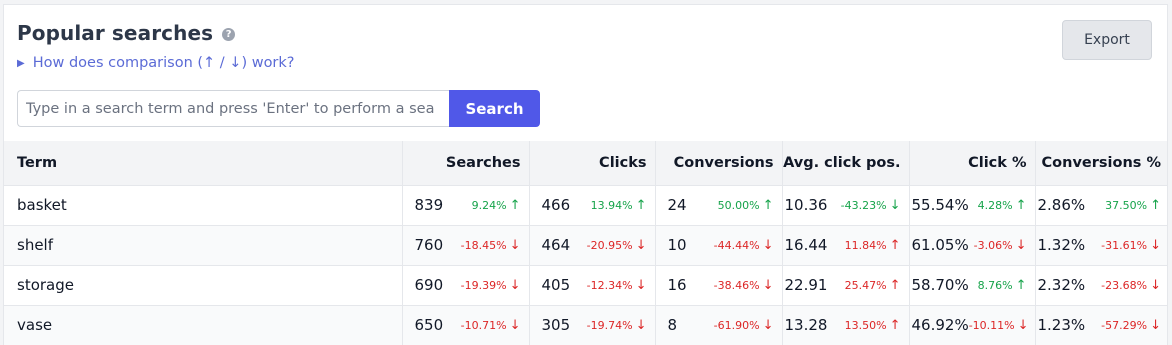 The width and height of the screenshot is (1172, 345). I want to click on clicks-delta: -12.34% ↓, so click(617, 285).